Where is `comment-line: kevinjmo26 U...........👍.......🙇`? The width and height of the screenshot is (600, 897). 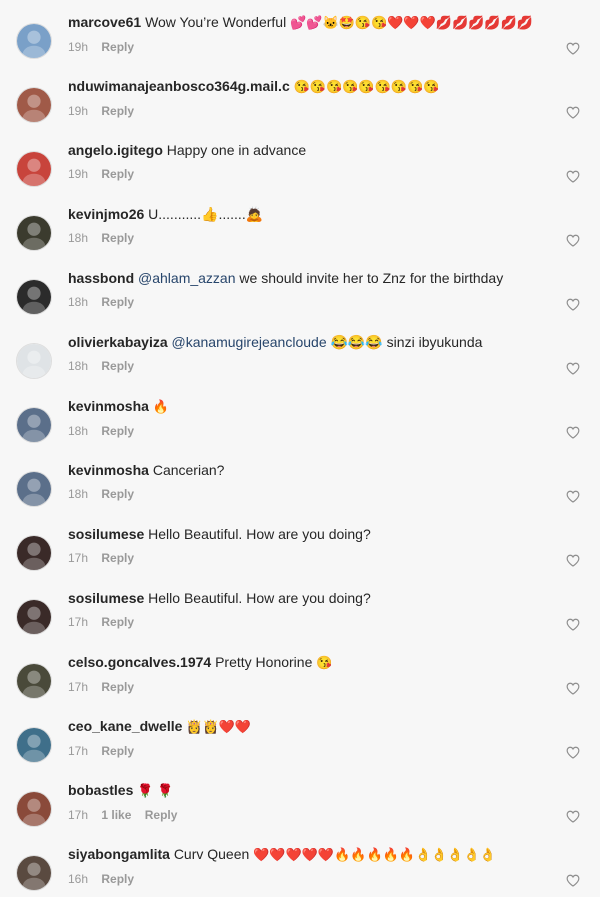
comment-line: kevinjmo26 U...........👍.......🙇 is located at coordinates (334, 214).